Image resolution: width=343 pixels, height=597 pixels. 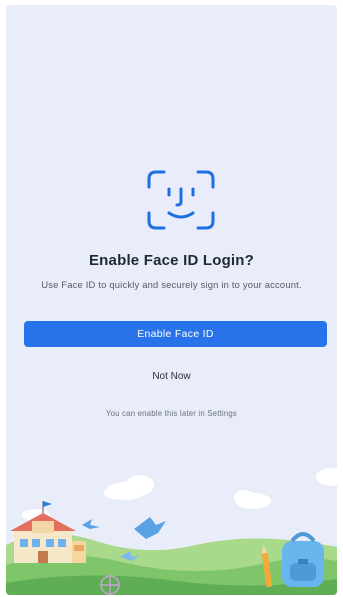 I want to click on enable-face-id-button: Enable Face ID, so click(x=175, y=334).